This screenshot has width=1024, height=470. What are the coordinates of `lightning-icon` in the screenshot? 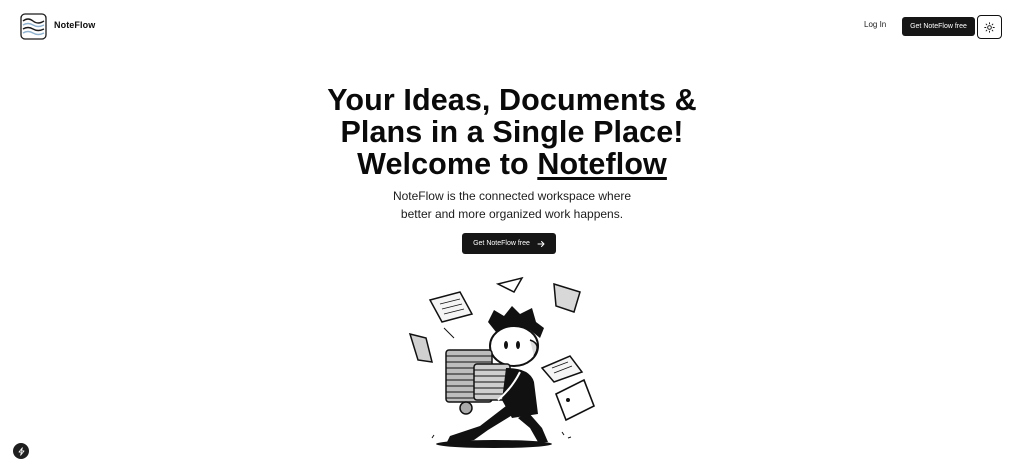 It's located at (21, 451).